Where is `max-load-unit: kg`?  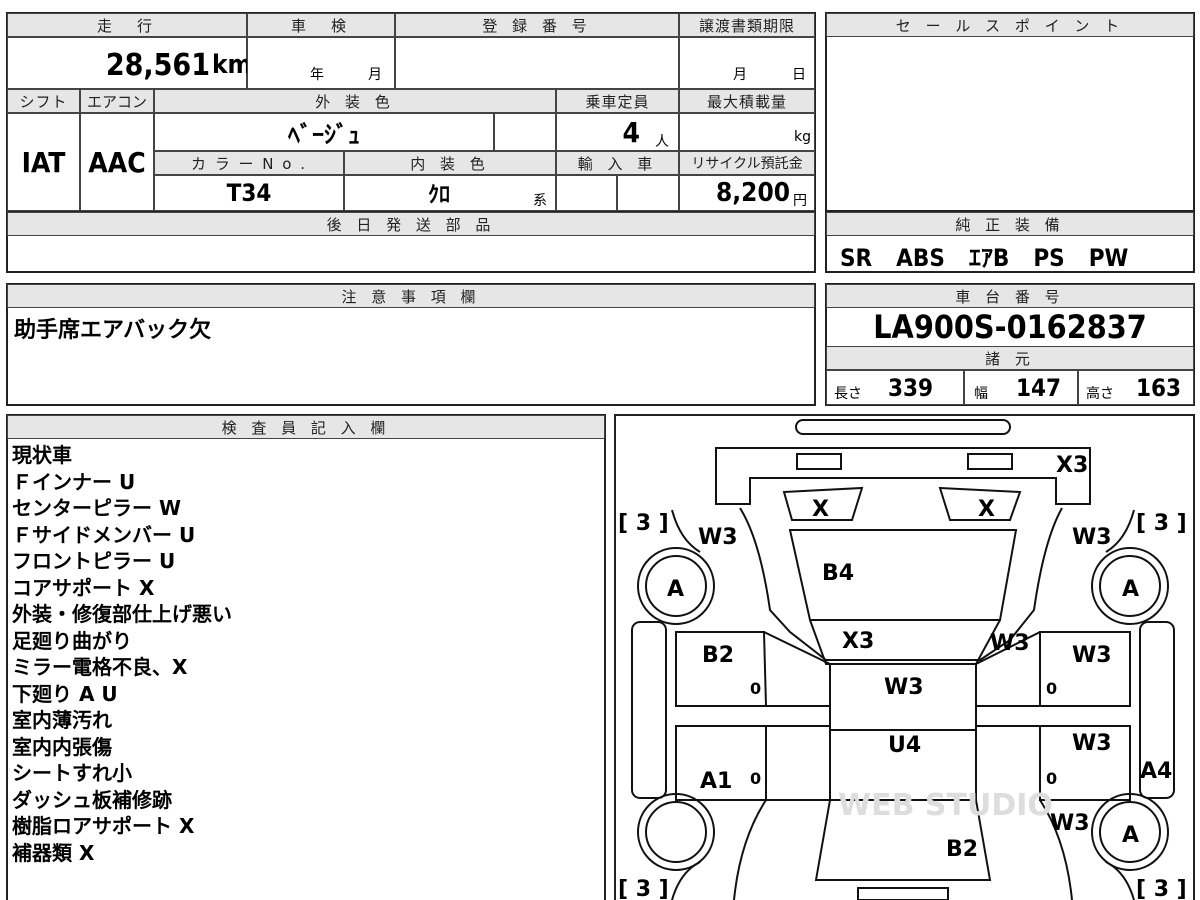 max-load-unit: kg is located at coordinates (802, 137).